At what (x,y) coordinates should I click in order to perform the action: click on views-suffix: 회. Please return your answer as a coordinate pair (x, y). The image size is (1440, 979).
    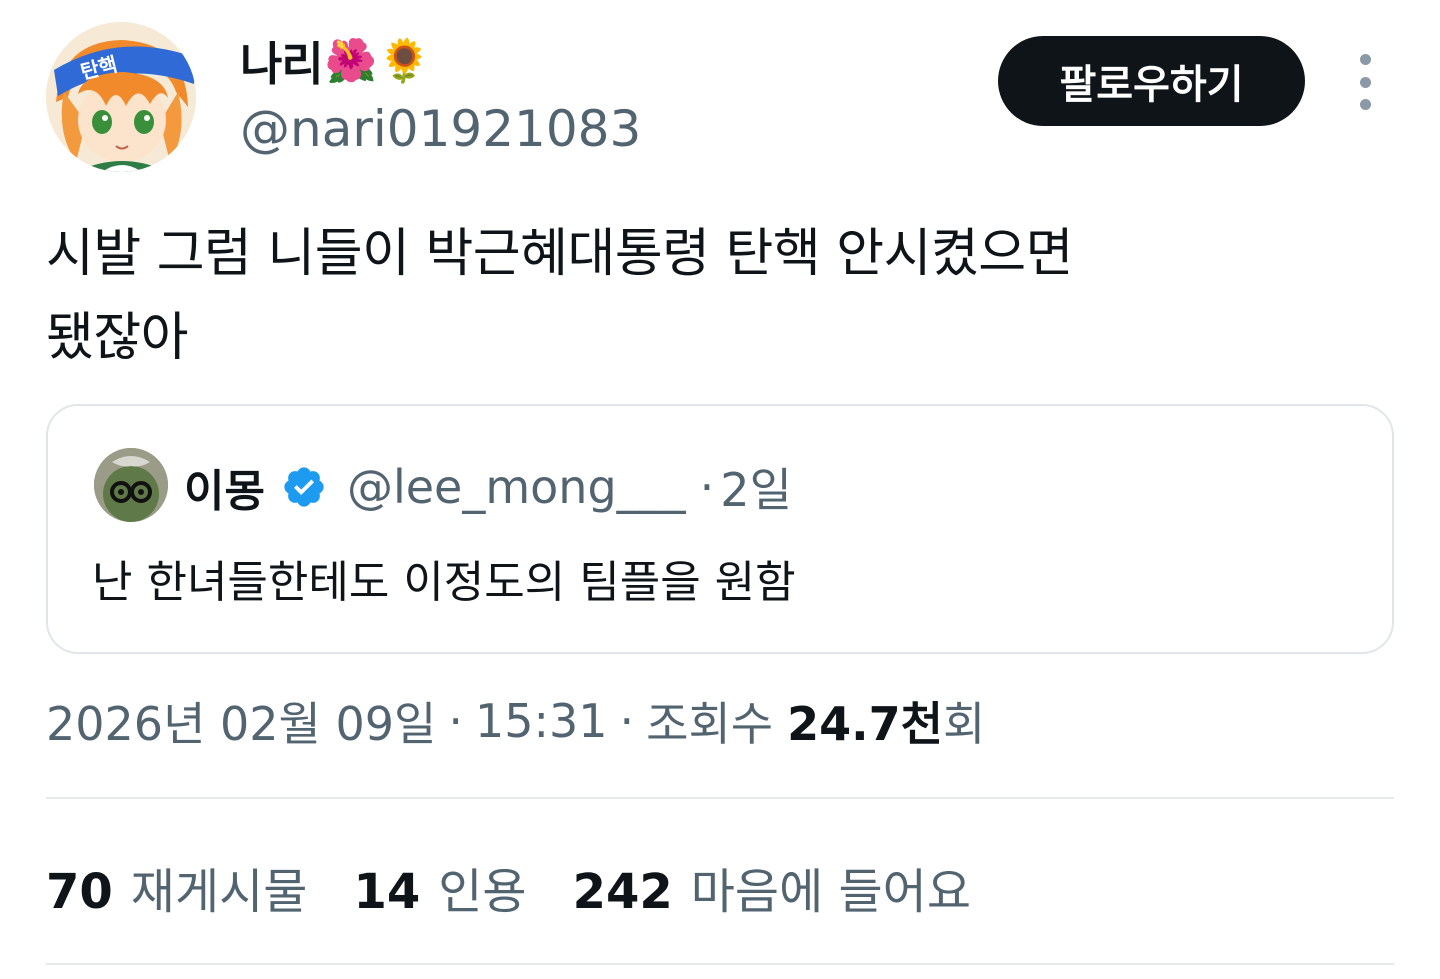
    Looking at the image, I should click on (964, 724).